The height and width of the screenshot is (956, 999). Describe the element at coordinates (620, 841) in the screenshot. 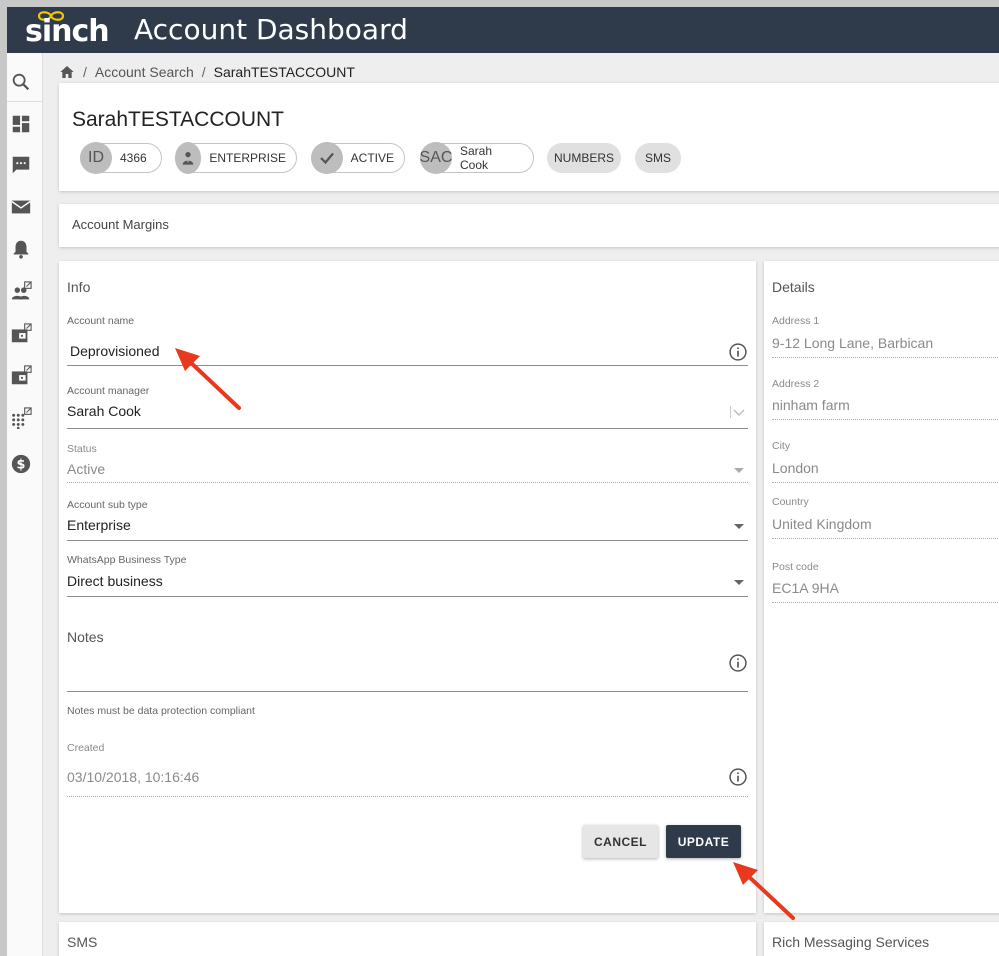

I see `cancel-button: CANCEL` at that location.